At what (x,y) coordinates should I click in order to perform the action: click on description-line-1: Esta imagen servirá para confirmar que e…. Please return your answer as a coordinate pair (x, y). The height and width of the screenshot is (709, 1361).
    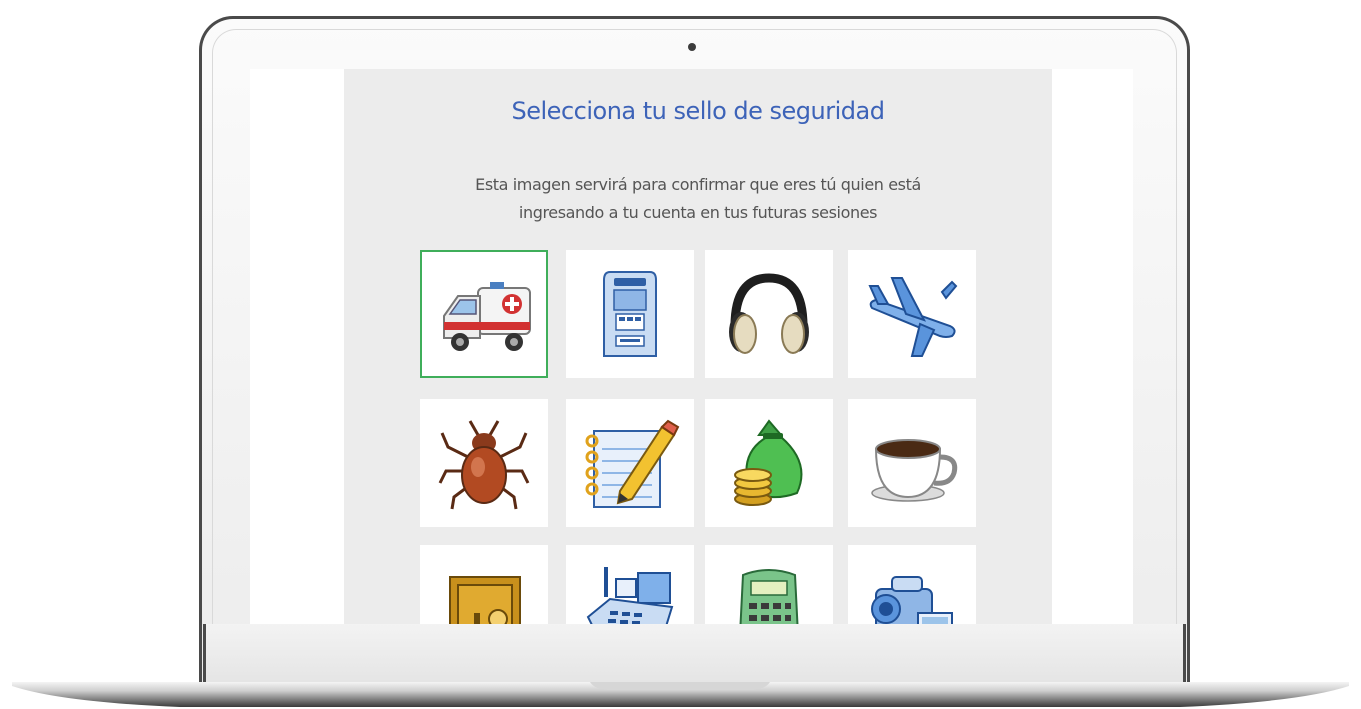
    Looking at the image, I should click on (698, 184).